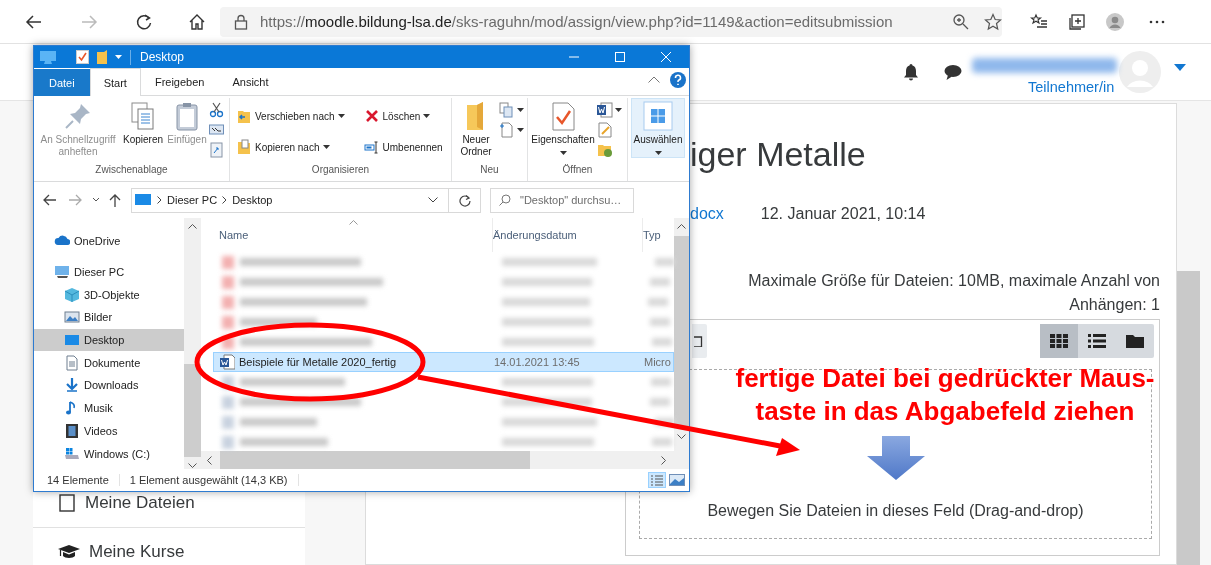  I want to click on nav-item: Dieser PC, so click(109, 272).